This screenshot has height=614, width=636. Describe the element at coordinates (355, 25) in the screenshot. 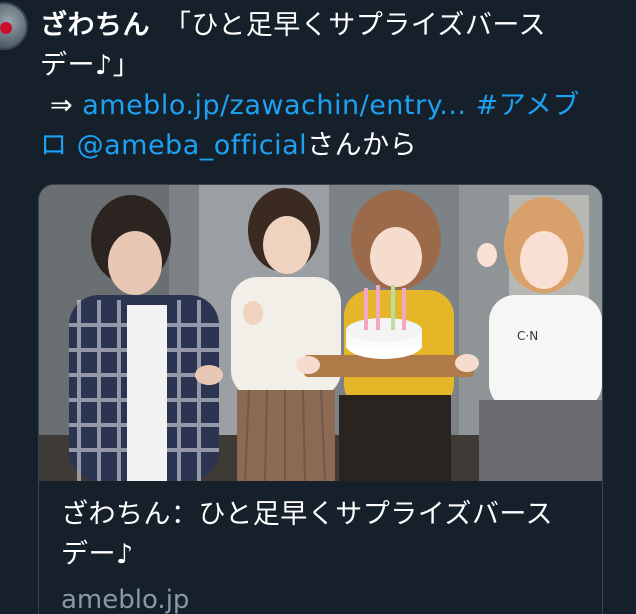

I see `tweet-quote-start: 「ひと足早くサプライズバース` at that location.